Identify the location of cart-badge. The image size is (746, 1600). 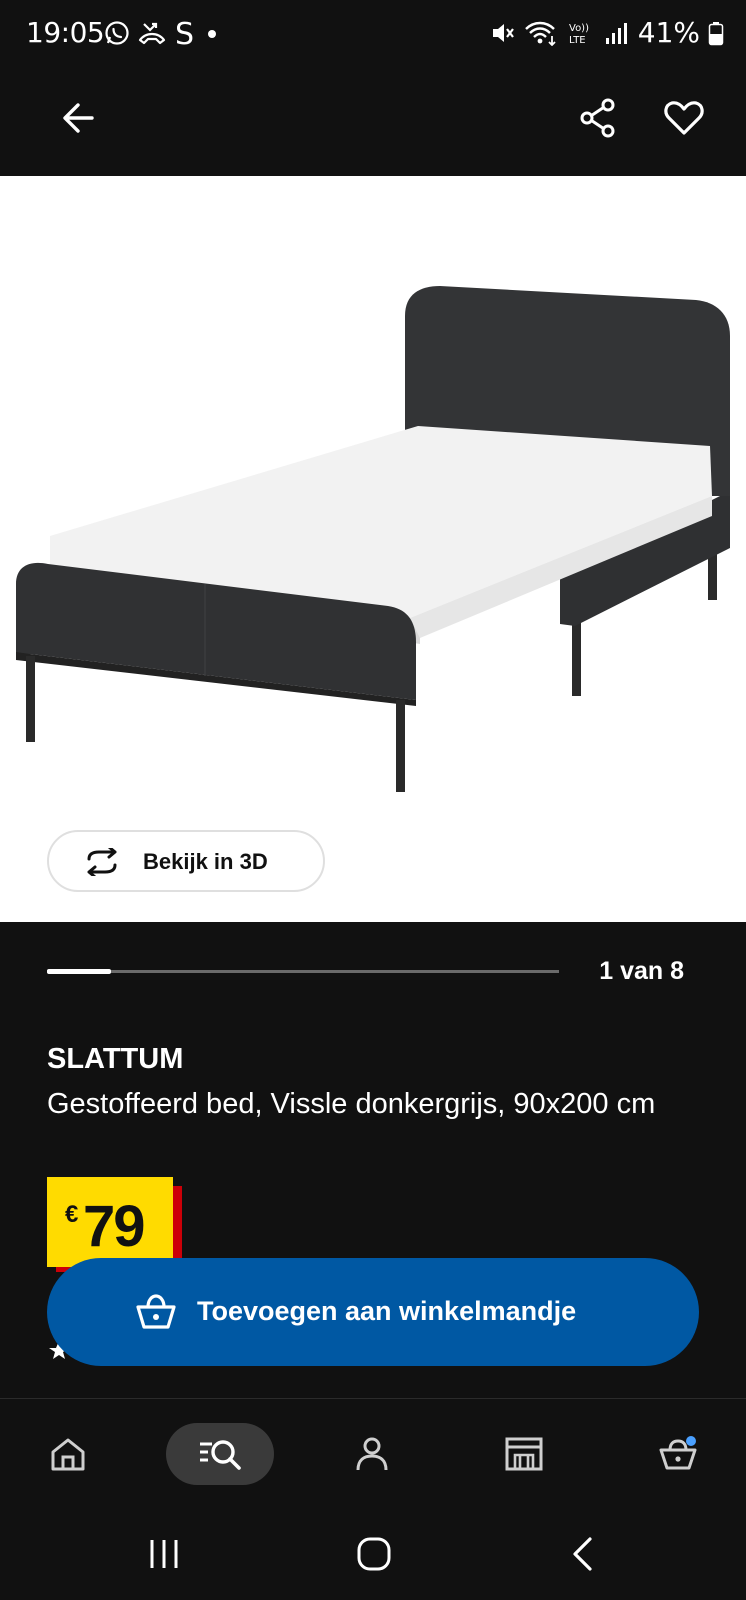
(691, 1441).